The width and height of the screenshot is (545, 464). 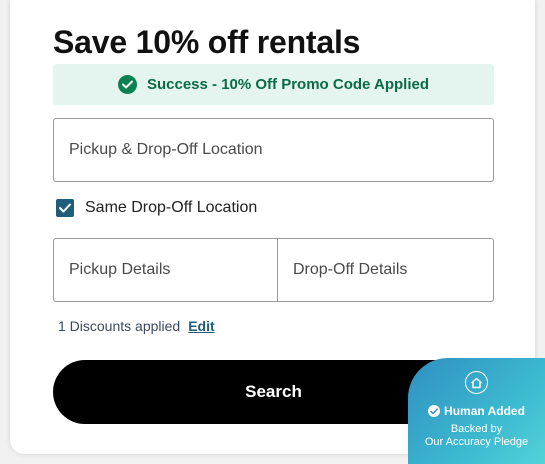 What do you see at coordinates (476, 429) in the screenshot?
I see `badge-line-1: Backed by` at bounding box center [476, 429].